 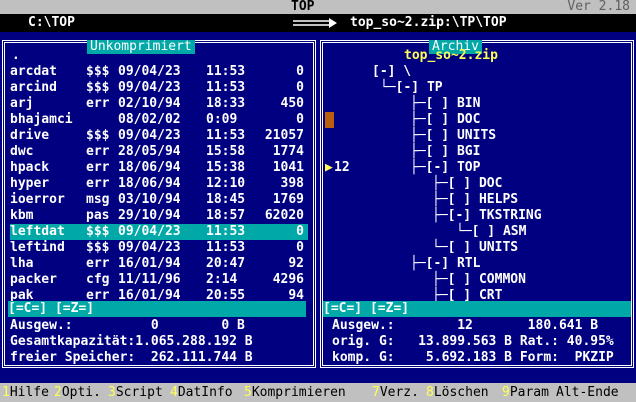 I want to click on function-key: 2Opti., so click(x=77, y=392).